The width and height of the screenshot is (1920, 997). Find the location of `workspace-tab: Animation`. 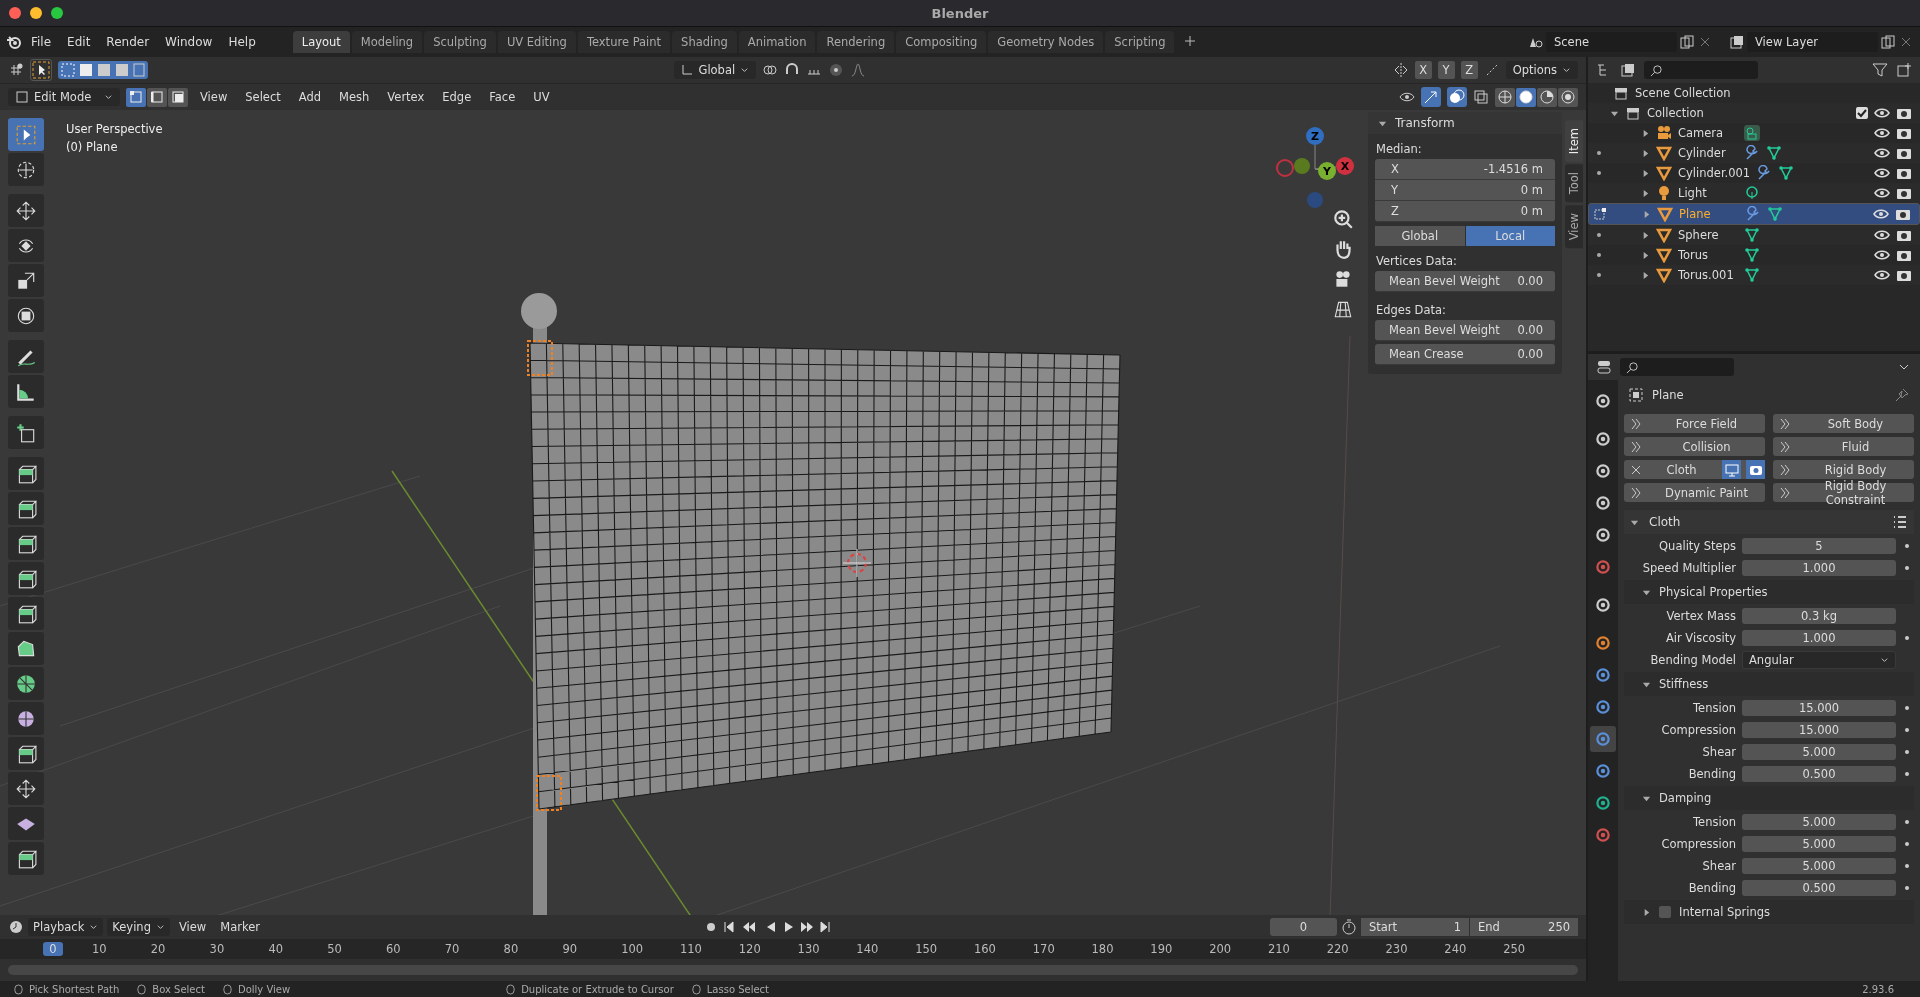

workspace-tab: Animation is located at coordinates (777, 42).